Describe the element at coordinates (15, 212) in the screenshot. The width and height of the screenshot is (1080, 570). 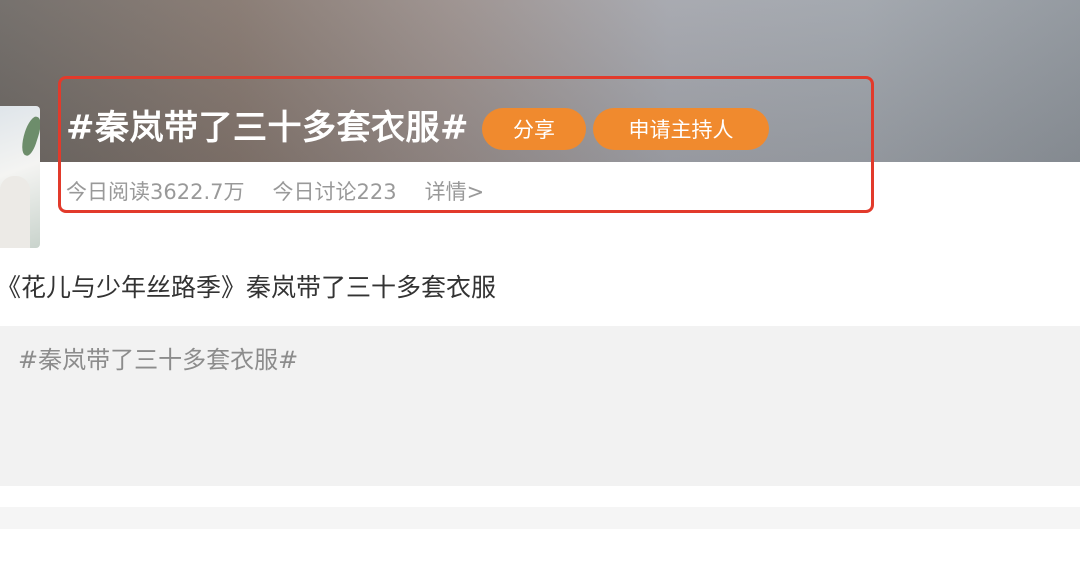
I see `thumbnail-figure` at that location.